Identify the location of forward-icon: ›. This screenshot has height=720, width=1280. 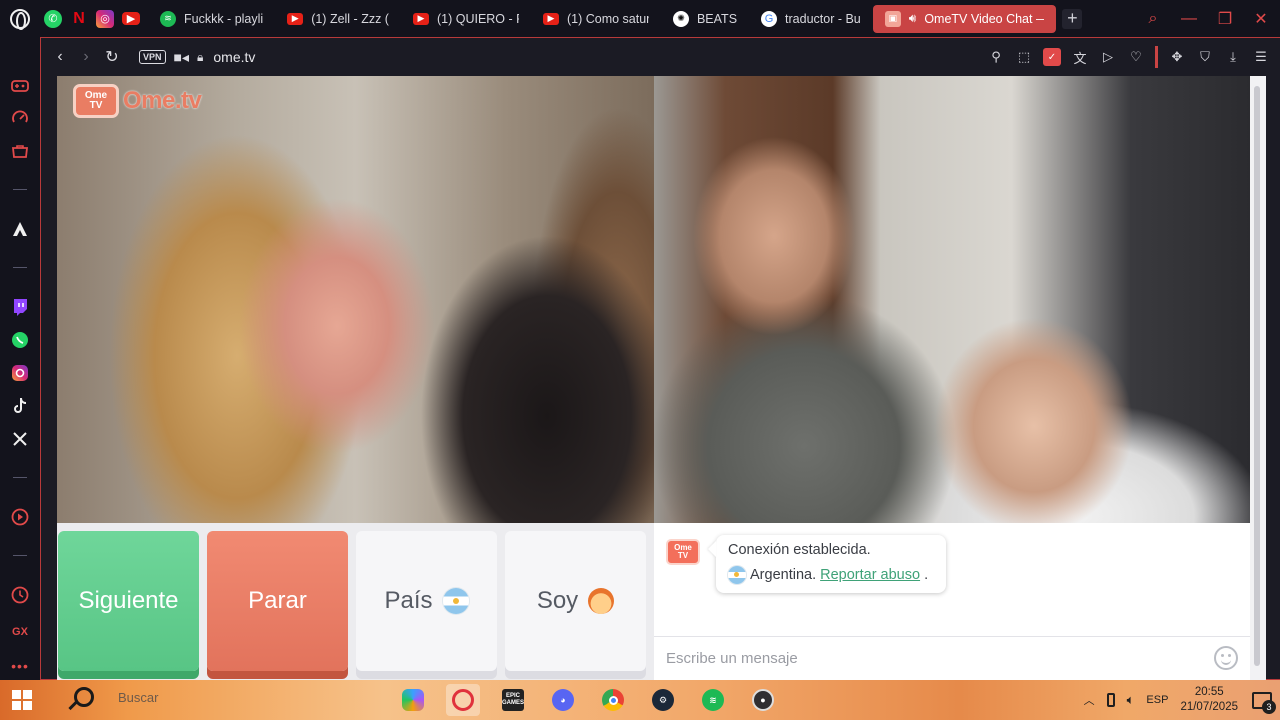
(86, 57).